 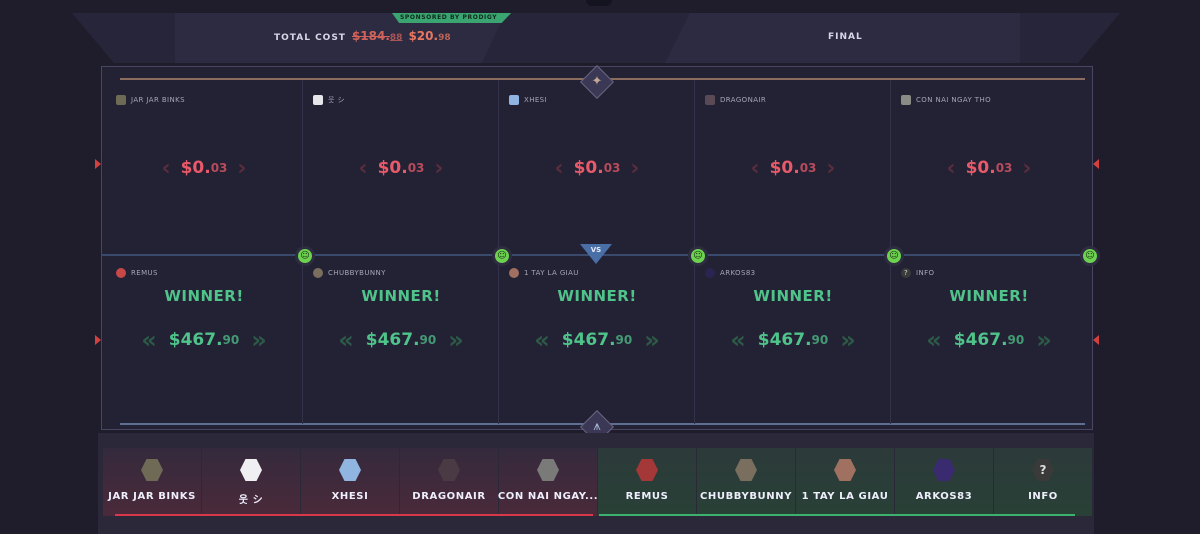 I want to click on tab-label: CHUBBYBUNNY, so click(x=746, y=496).